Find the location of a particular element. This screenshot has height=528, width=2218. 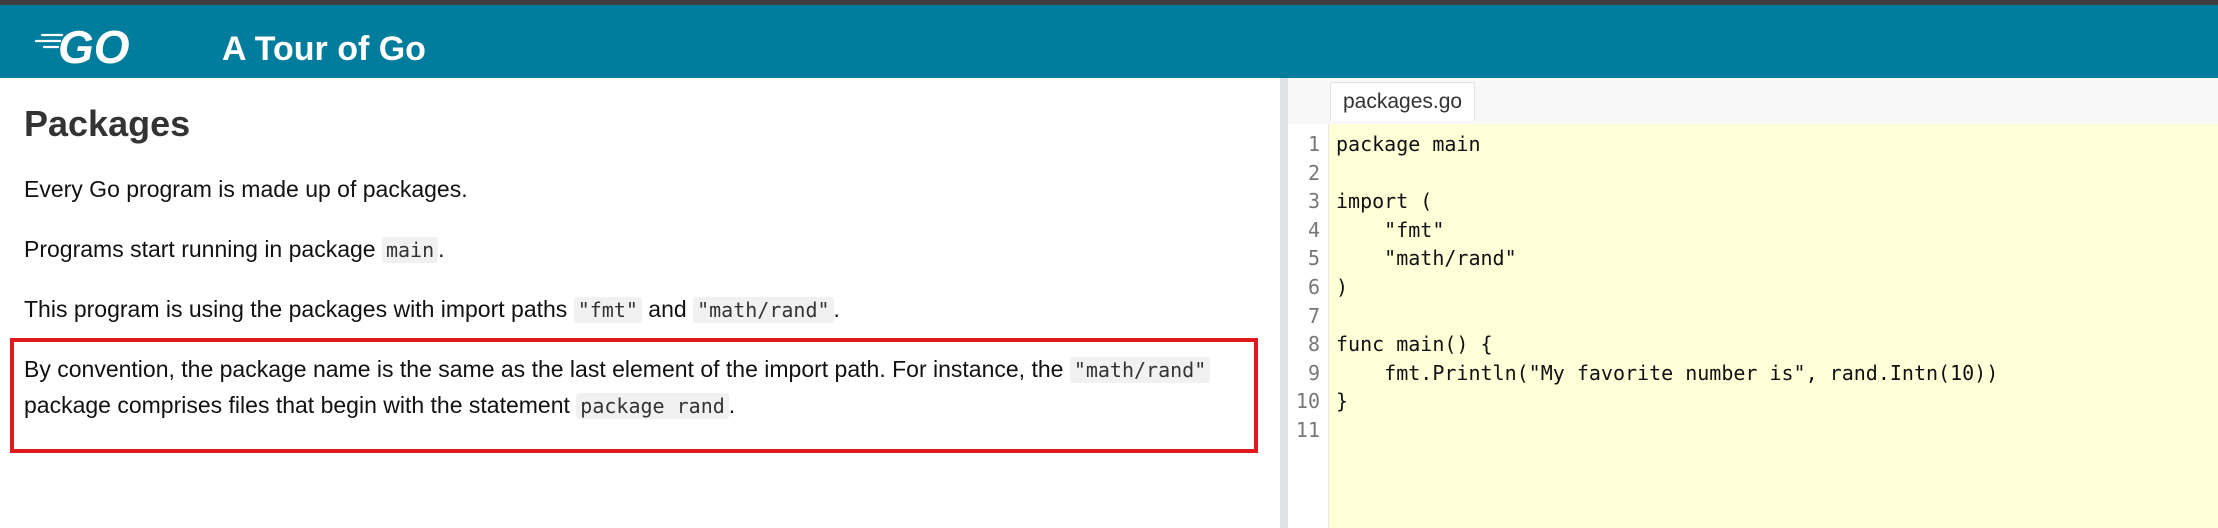

inline-code-main: main is located at coordinates (410, 250).